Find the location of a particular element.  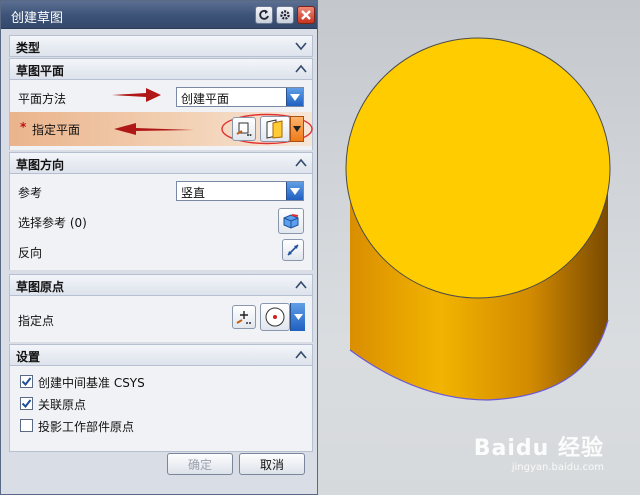

watermark-url: jingyan.baidu.com is located at coordinates (557, 467).